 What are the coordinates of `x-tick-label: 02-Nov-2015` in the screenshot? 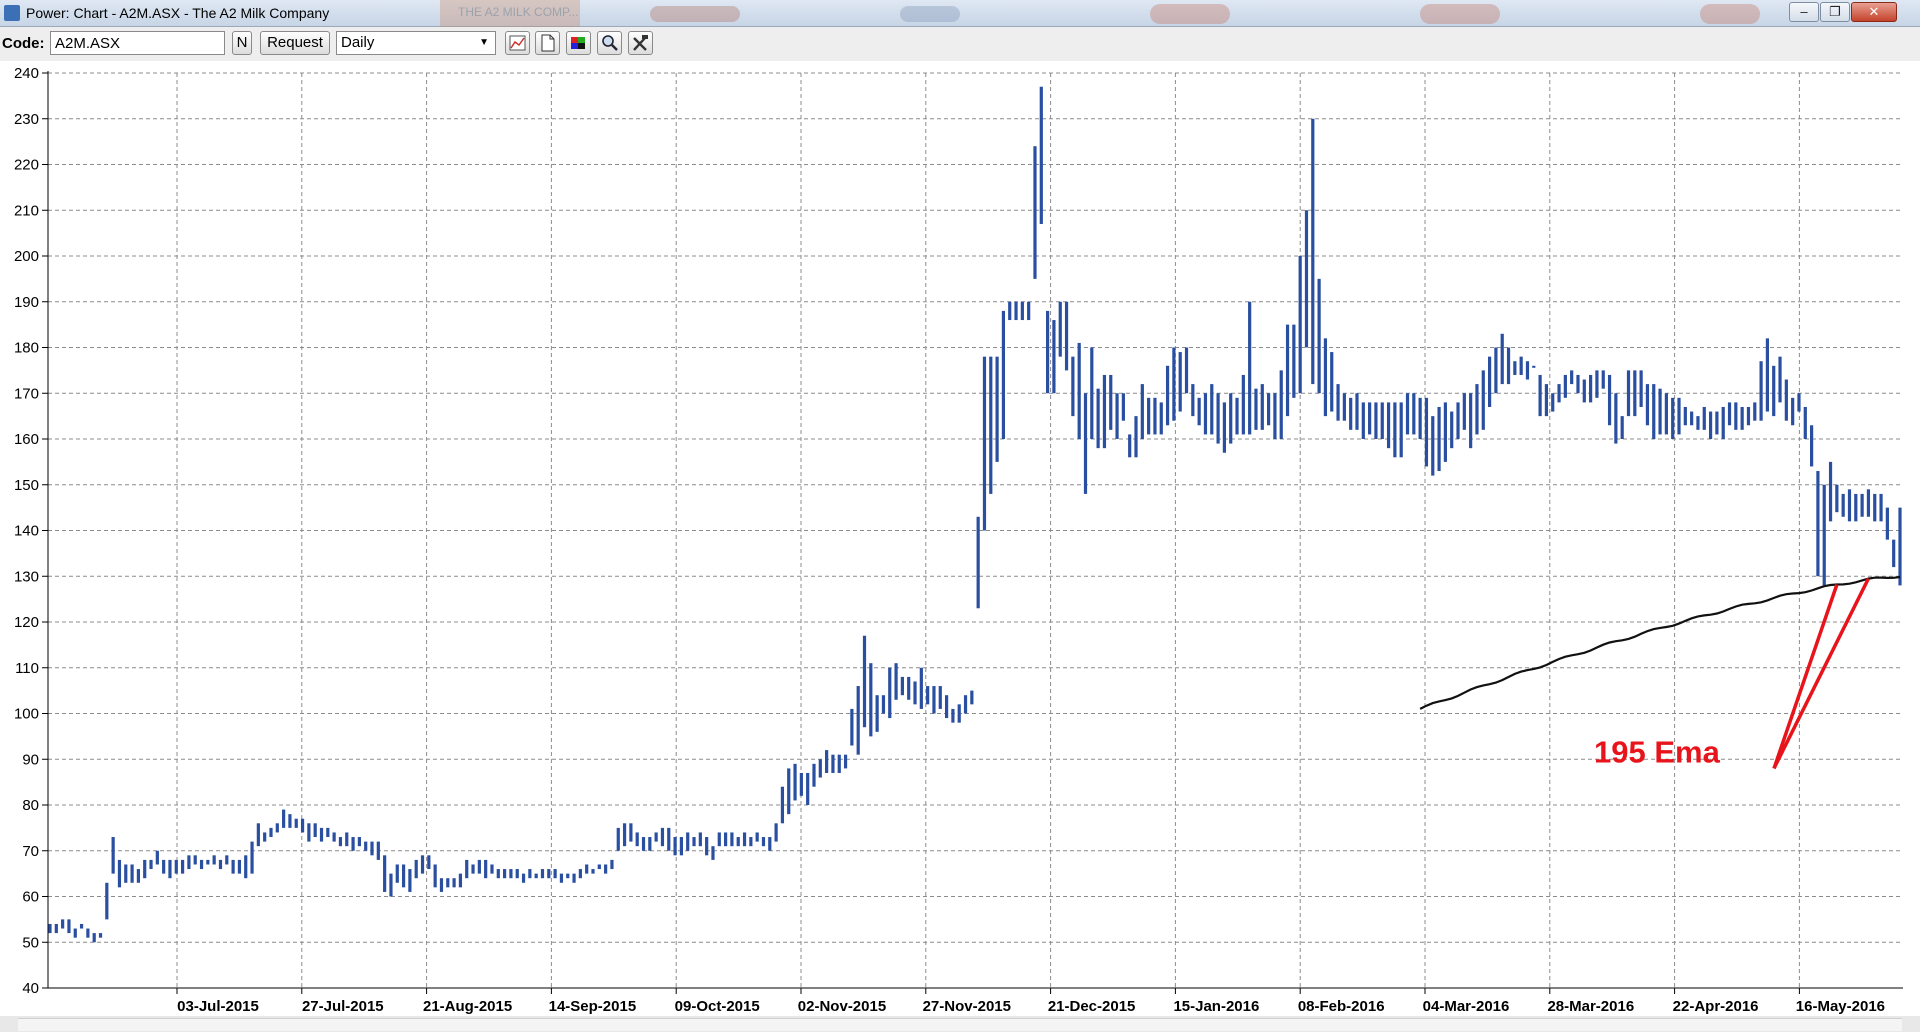 It's located at (842, 1006).